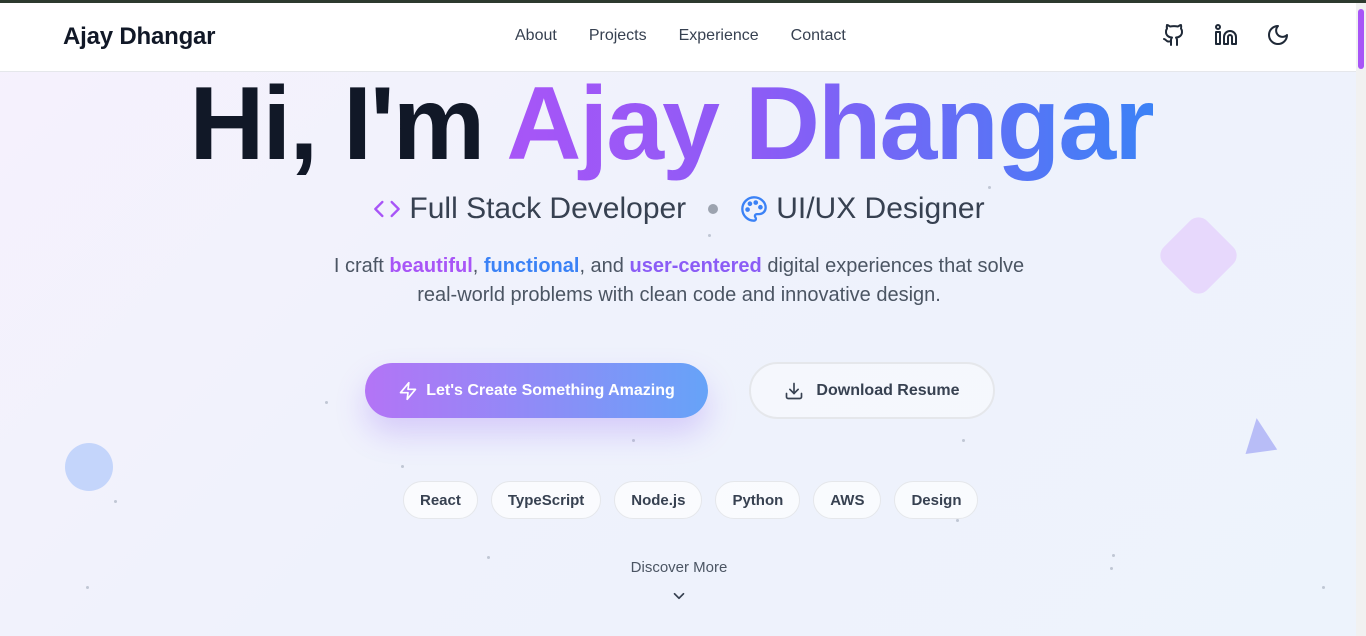 This screenshot has height=636, width=1366. I want to click on tagline-highlight-functional: functional, so click(531, 266).